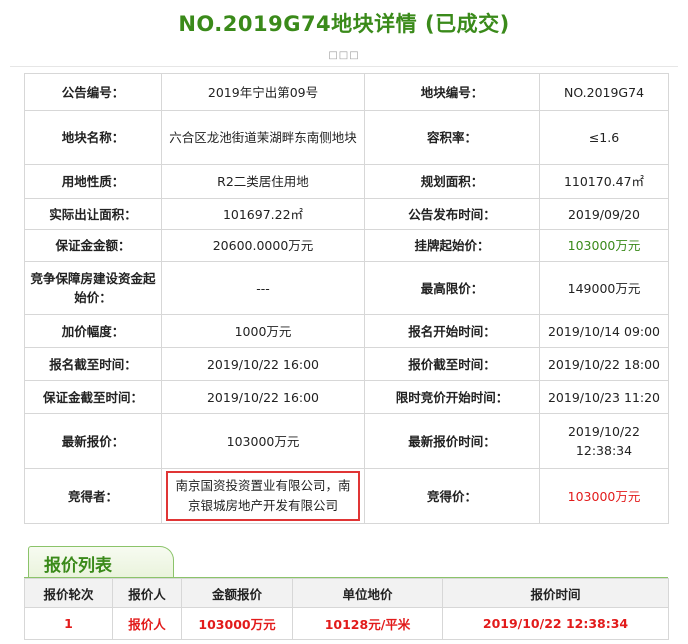 The image size is (688, 644). Describe the element at coordinates (93, 331) in the screenshot. I see `increment-label: 加价幅度：` at that location.